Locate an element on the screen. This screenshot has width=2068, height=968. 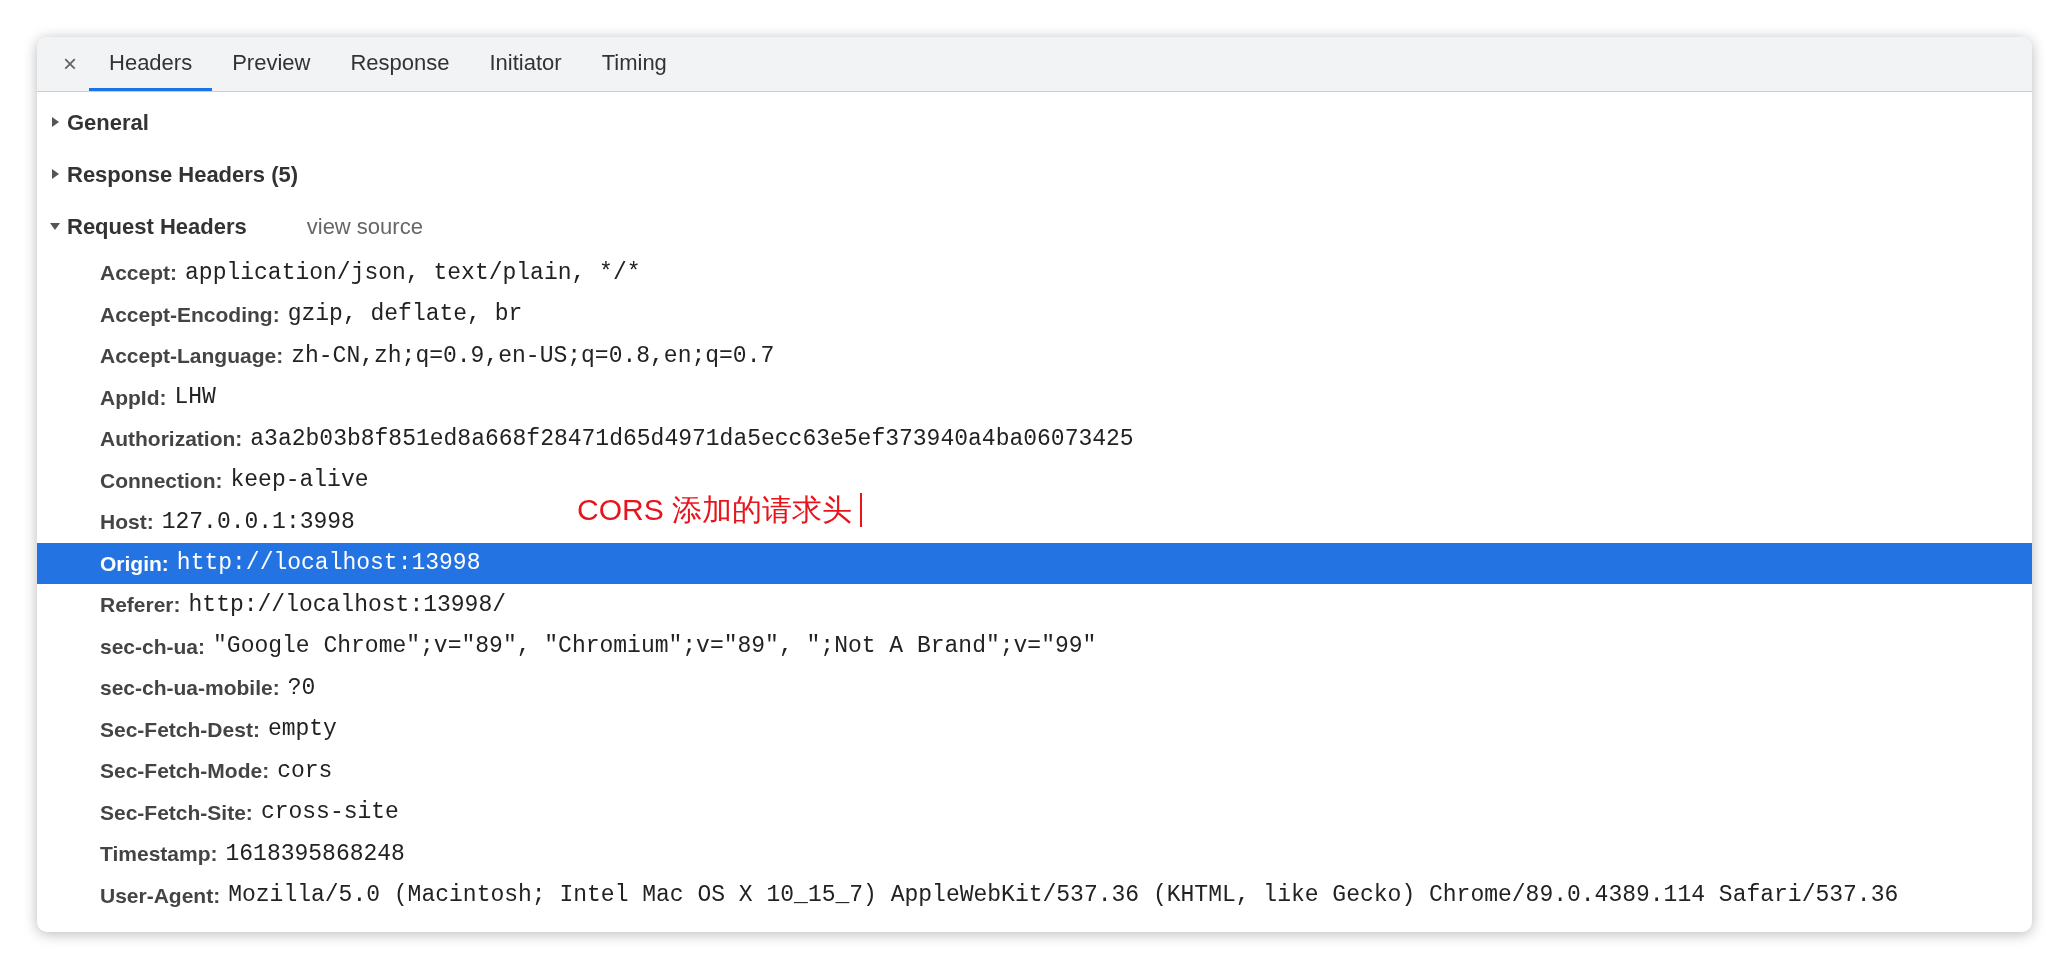
header-value: 127.0.0.1:3998 is located at coordinates (258, 522).